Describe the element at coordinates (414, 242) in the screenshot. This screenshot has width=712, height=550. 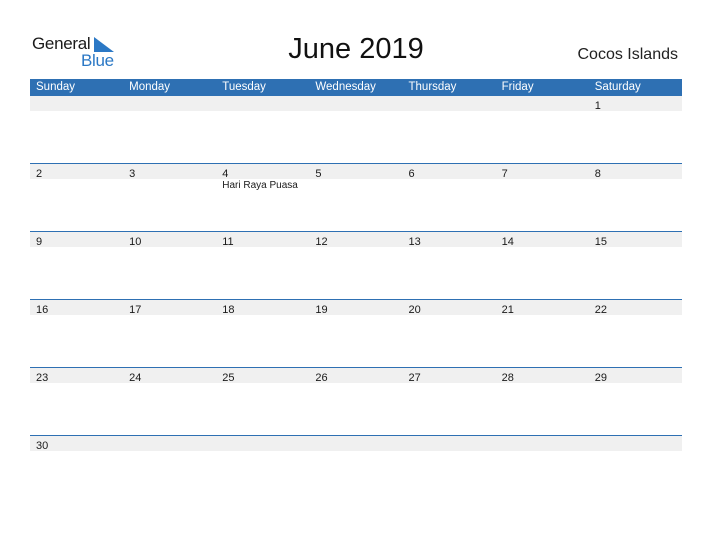
I see `day-number: 13` at that location.